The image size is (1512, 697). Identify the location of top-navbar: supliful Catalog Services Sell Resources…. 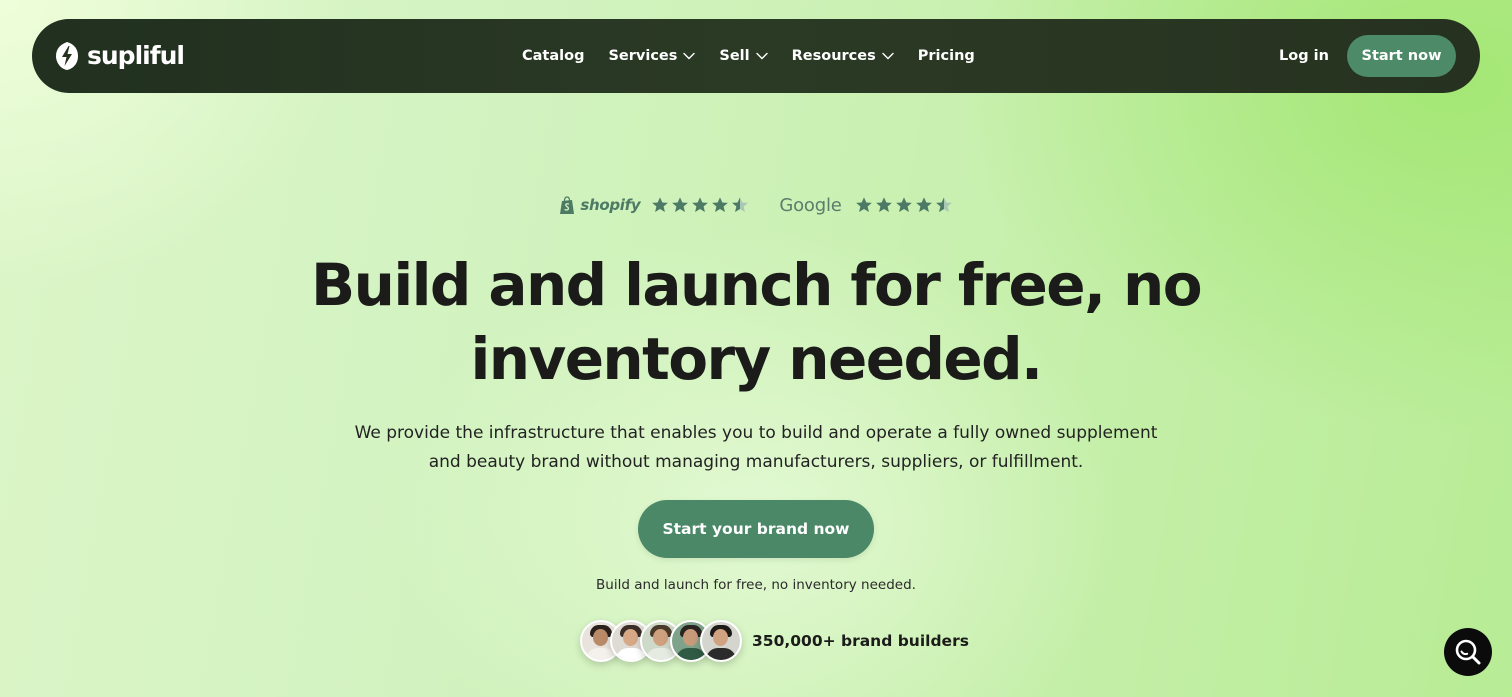
(756, 56).